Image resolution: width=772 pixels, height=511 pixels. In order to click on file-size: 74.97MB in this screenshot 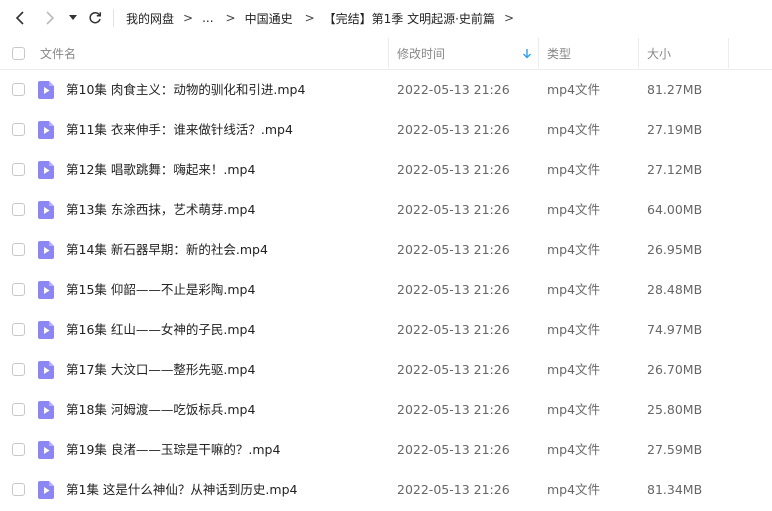, I will do `click(675, 329)`.